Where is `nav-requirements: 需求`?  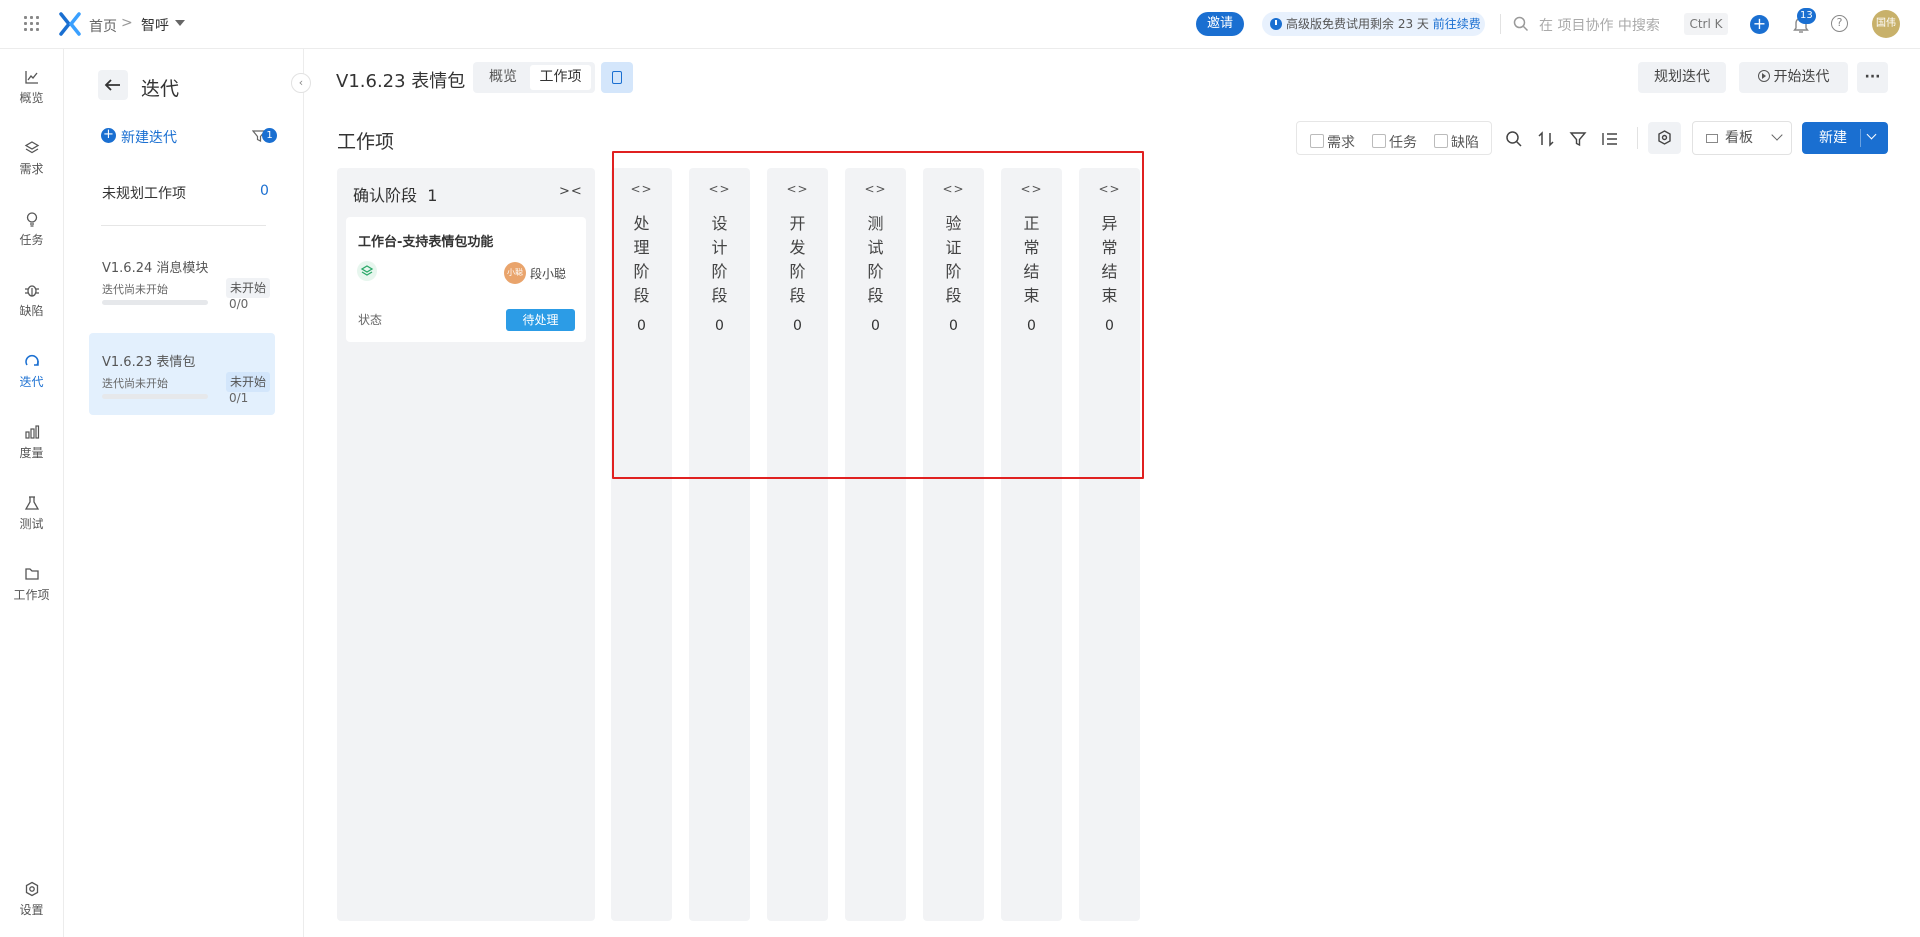 nav-requirements: 需求 is located at coordinates (31, 168).